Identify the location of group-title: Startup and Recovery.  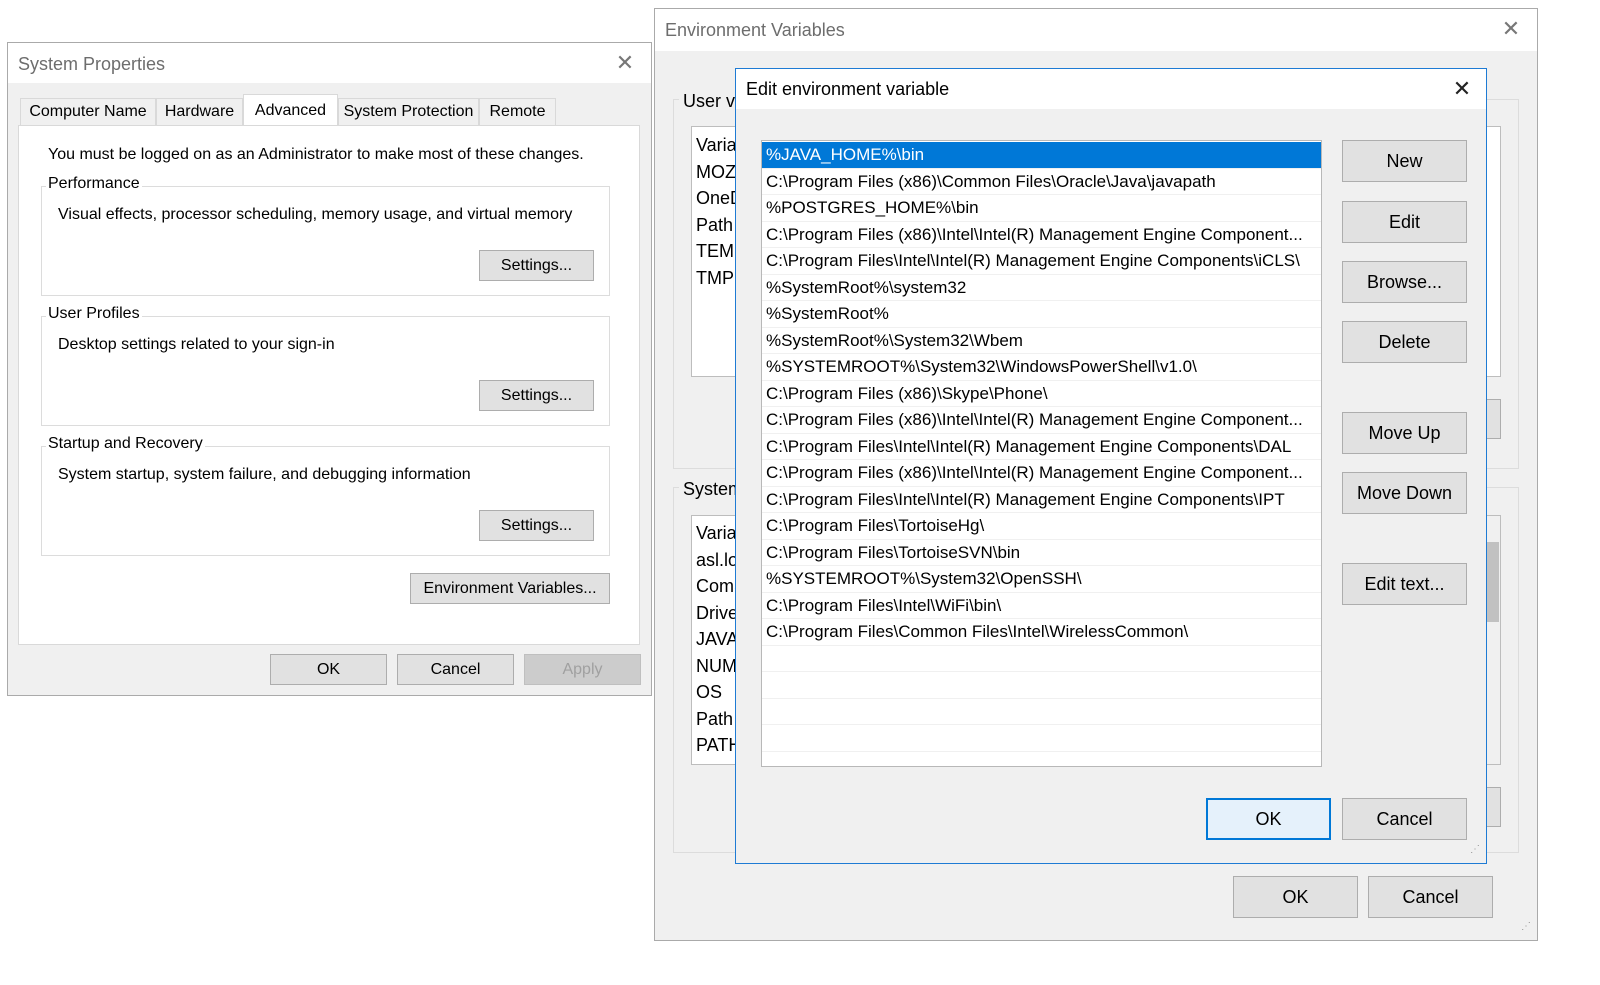
(125, 444).